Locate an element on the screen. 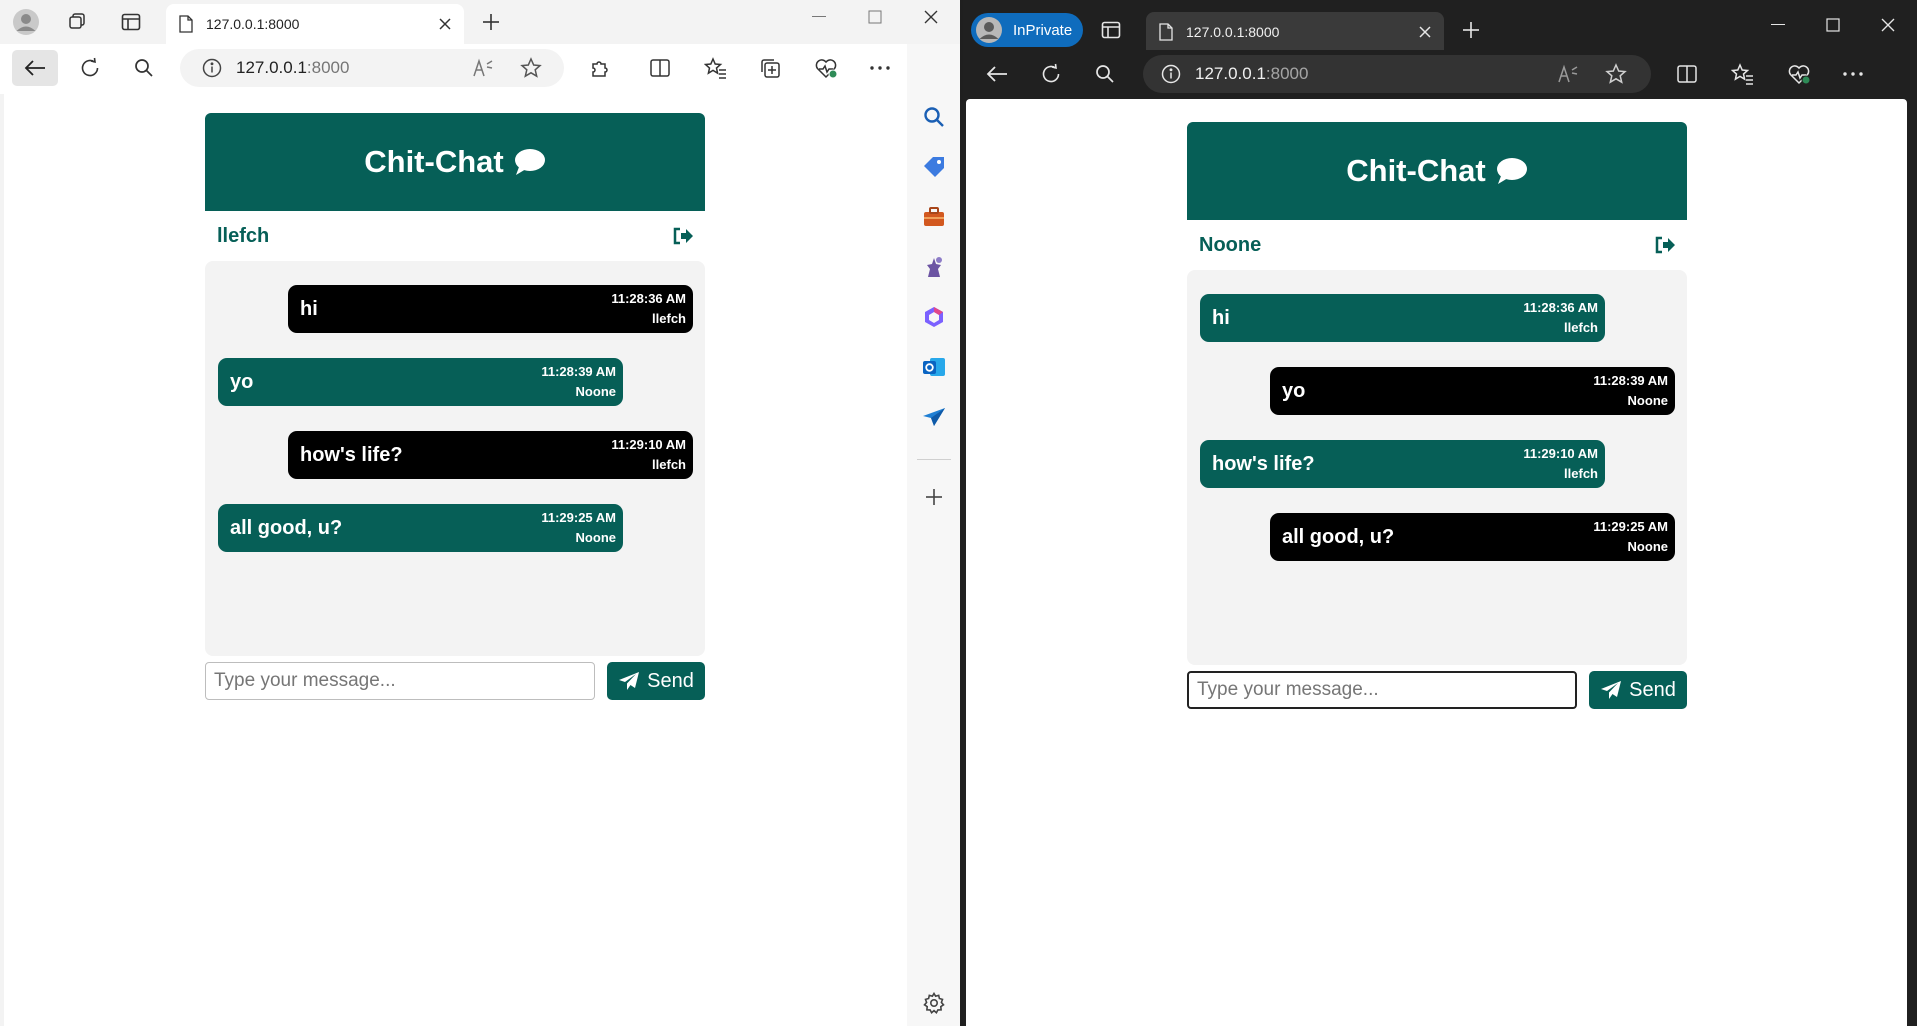 Image resolution: width=1917 pixels, height=1026 pixels. edge-sidebar is located at coordinates (933, 535).